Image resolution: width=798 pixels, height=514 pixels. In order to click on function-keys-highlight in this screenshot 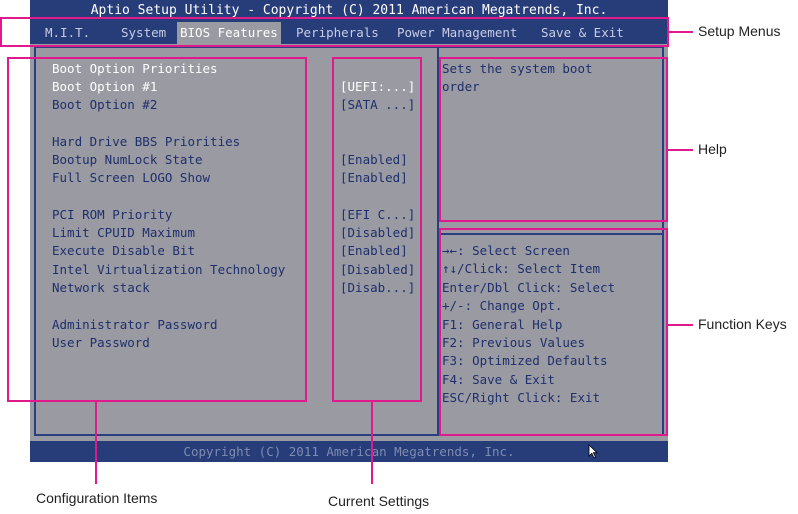, I will do `click(553, 332)`.